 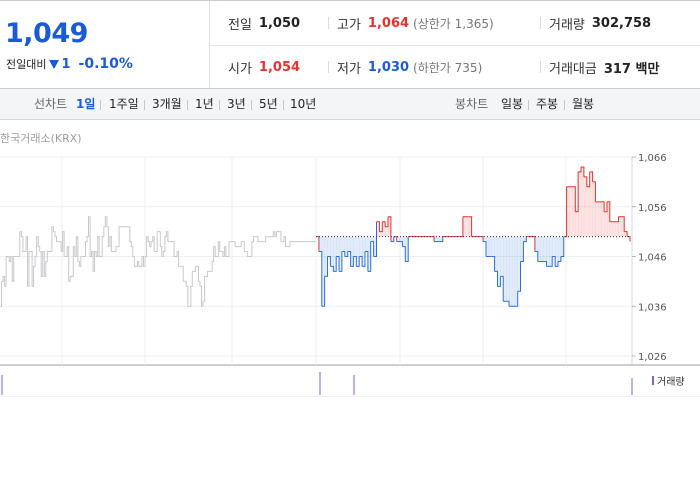 I want to click on period-3y-tab: 3년, so click(x=236, y=104).